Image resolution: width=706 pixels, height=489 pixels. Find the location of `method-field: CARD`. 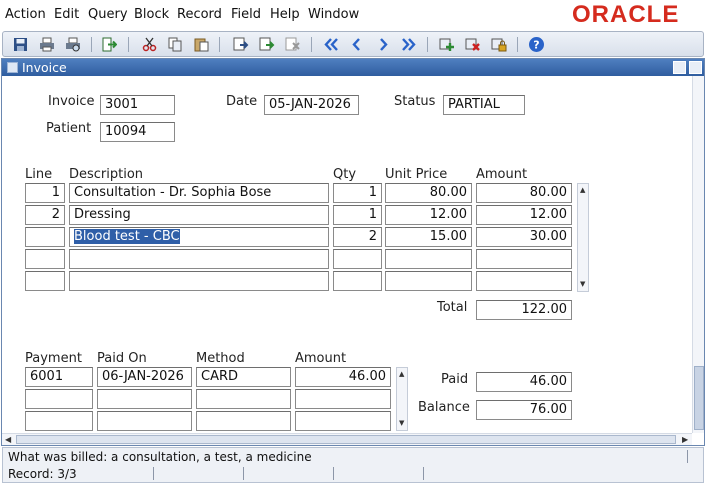

method-field: CARD is located at coordinates (243, 377).